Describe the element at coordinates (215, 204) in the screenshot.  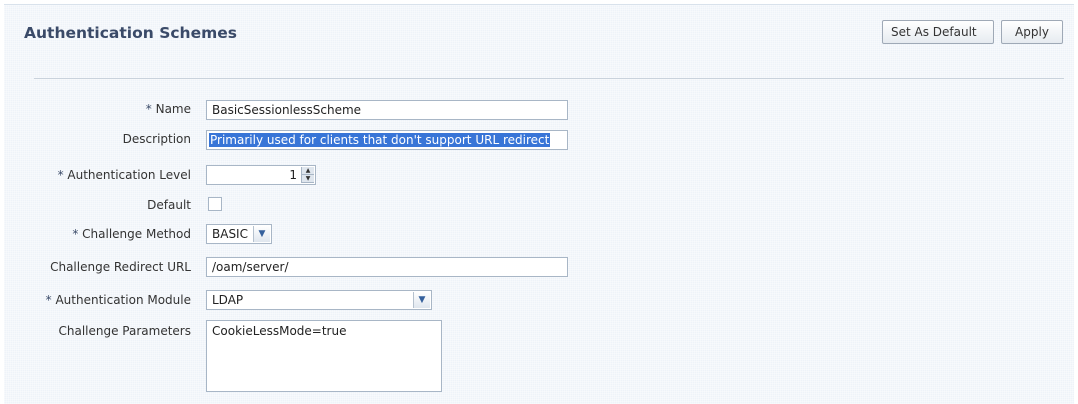
I see `default-checkbox` at that location.